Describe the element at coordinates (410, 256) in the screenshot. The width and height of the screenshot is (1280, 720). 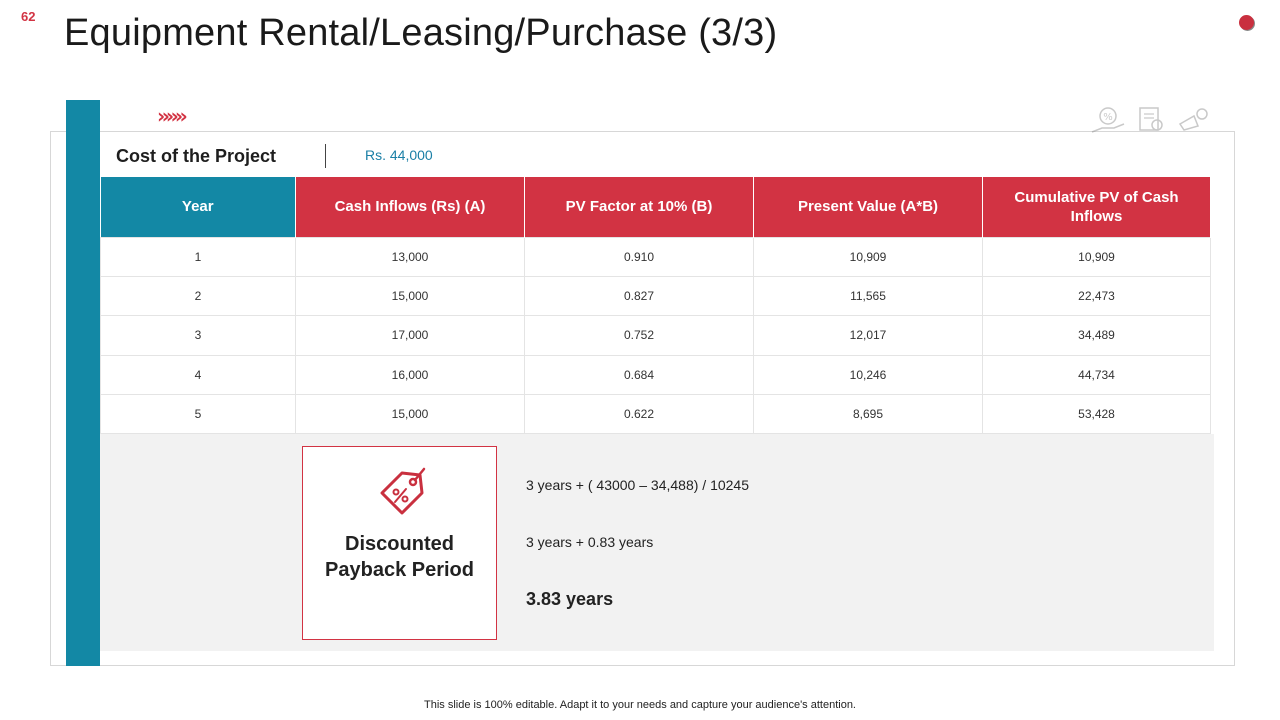
I see `table-cell: 13,000` at that location.